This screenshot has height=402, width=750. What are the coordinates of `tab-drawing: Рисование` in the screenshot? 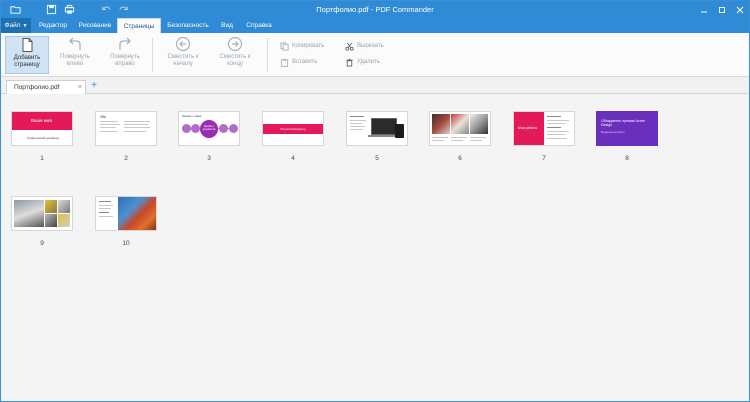 It's located at (95, 25).